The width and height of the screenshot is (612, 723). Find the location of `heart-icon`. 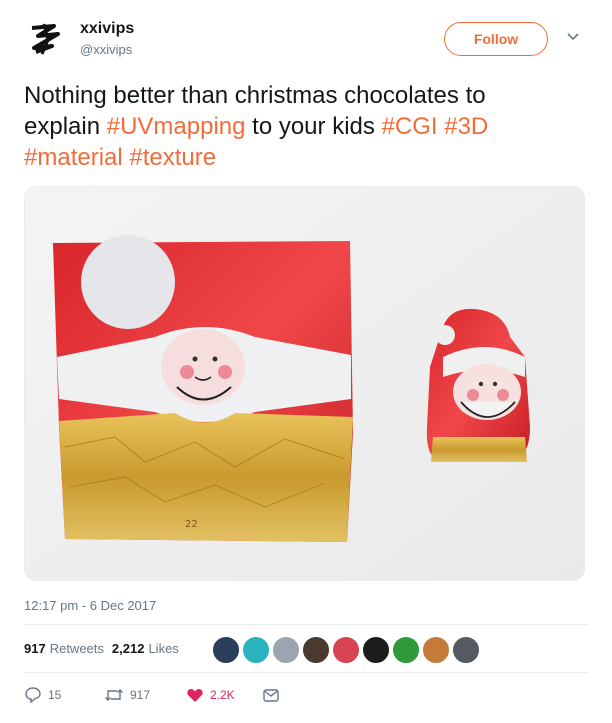

heart-icon is located at coordinates (195, 695).